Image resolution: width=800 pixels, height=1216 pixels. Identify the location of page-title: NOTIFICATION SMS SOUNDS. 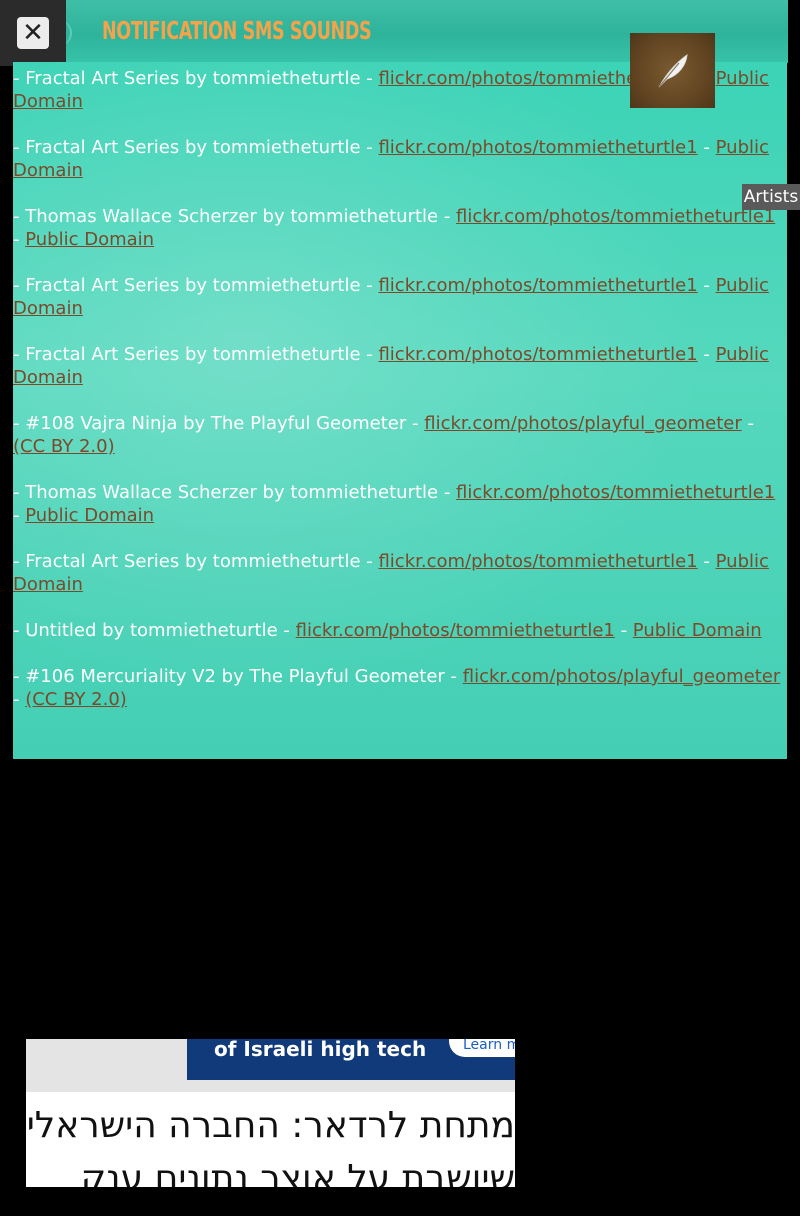
(237, 30).